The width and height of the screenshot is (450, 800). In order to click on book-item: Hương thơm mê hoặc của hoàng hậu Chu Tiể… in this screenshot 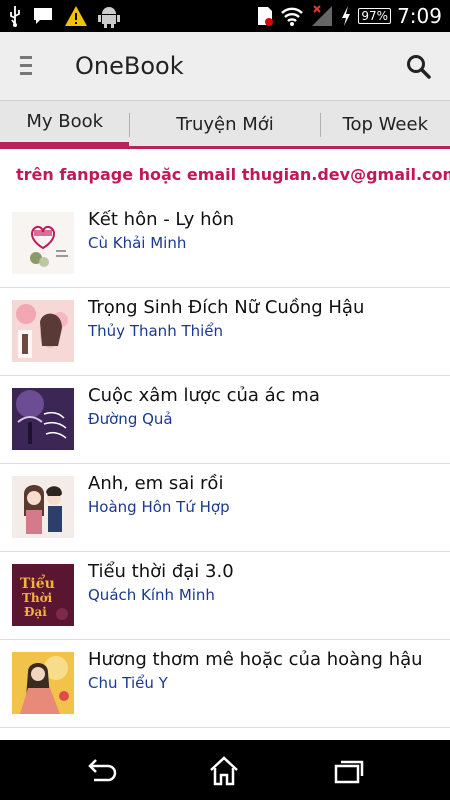, I will do `click(225, 684)`.